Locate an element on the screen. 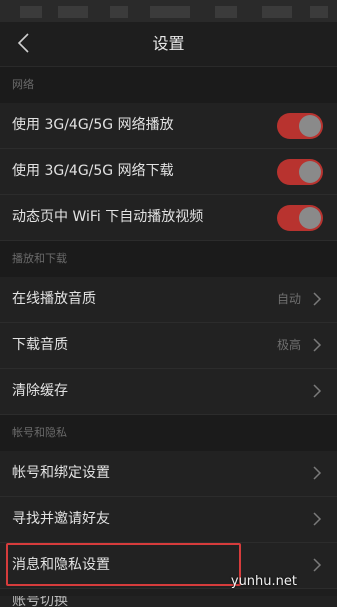  setting-clear-cache: 清除缓存 is located at coordinates (168, 392).